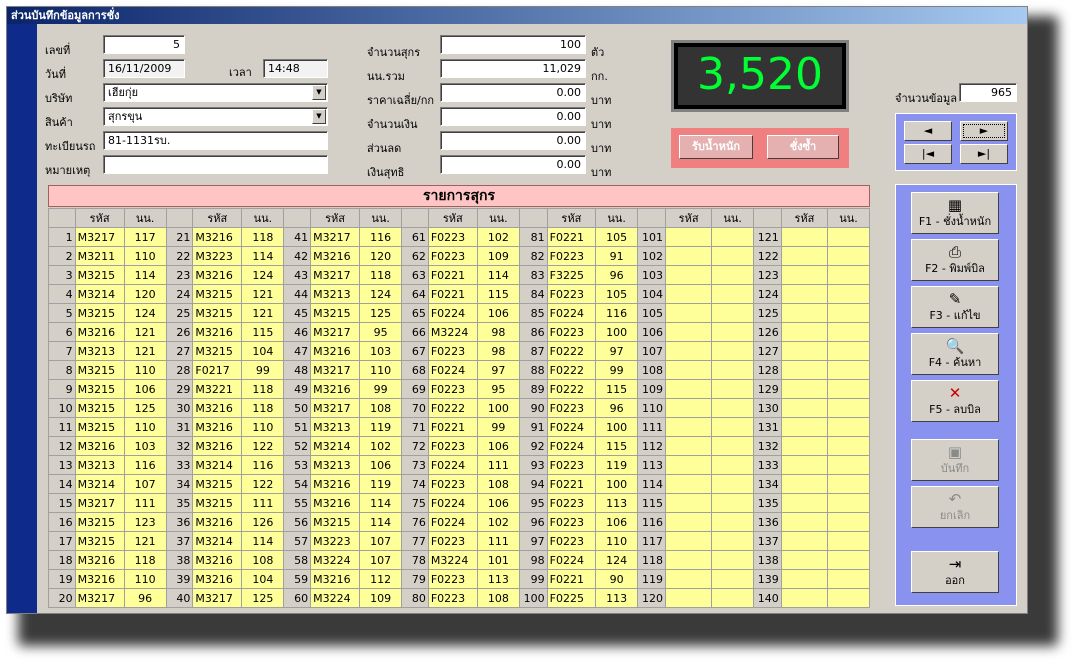 The height and width of the screenshot is (662, 1078). I want to click on note-field, so click(215, 164).